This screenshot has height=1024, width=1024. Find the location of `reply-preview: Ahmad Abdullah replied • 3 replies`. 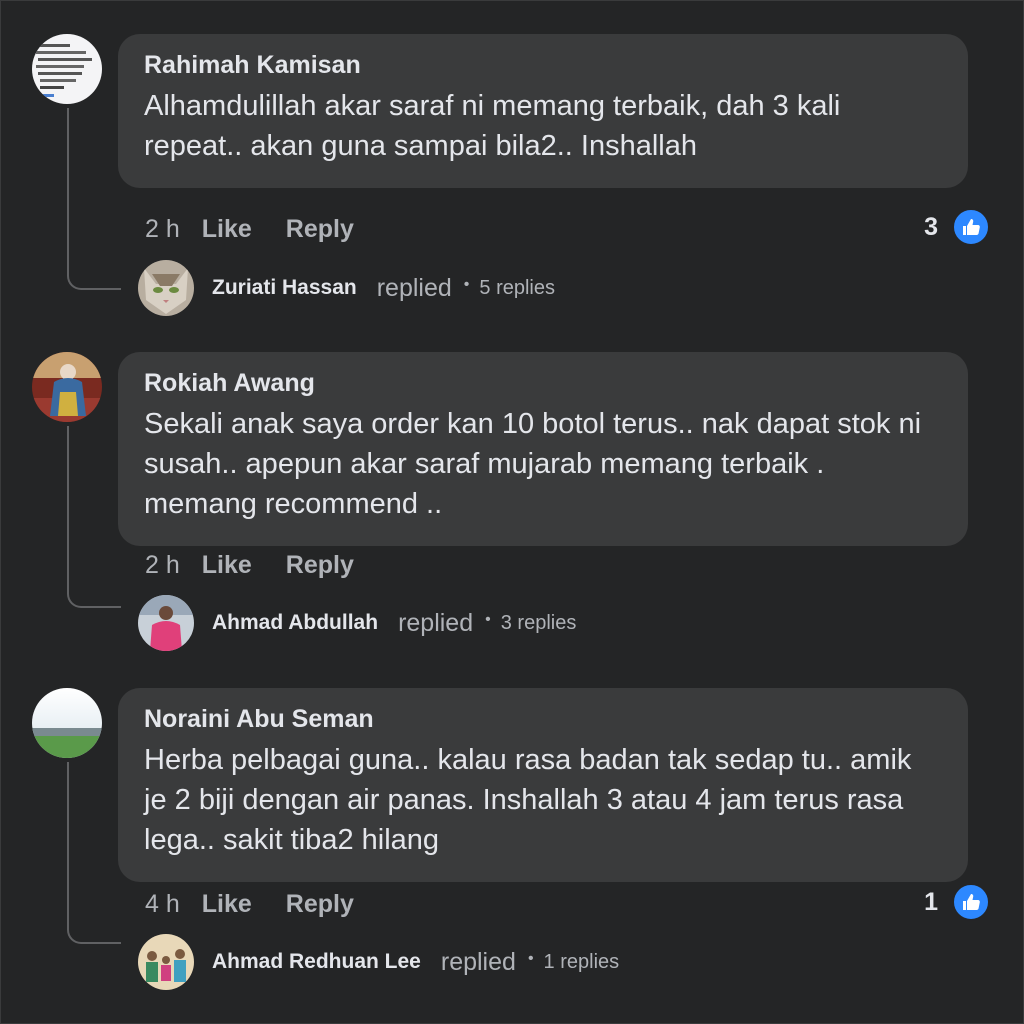

reply-preview: Ahmad Abdullah replied • 3 replies is located at coordinates (357, 623).